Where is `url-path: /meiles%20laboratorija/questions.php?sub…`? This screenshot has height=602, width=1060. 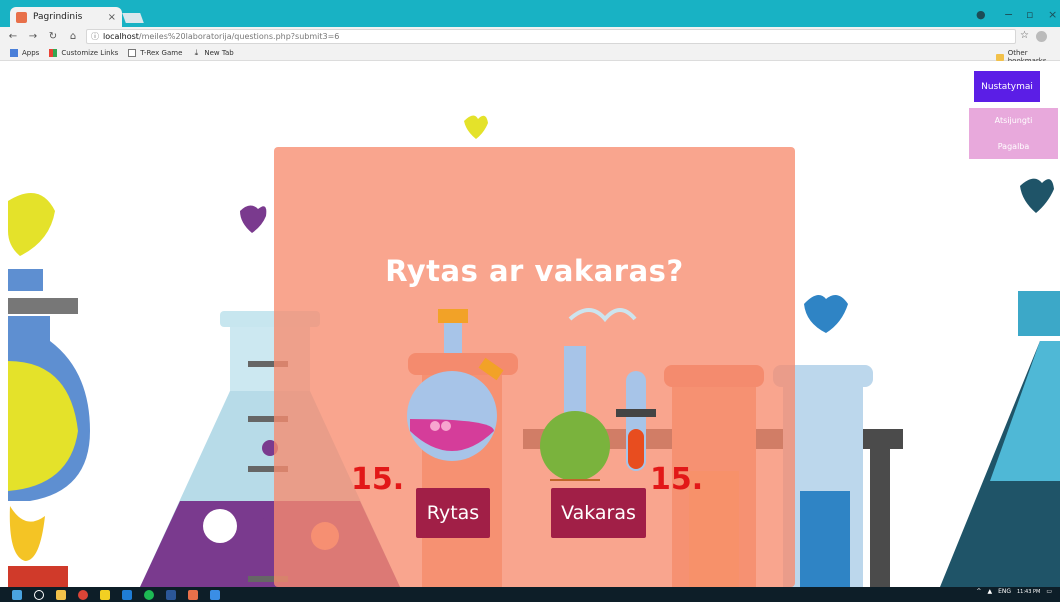
url-path: /meiles%20laboratorija/questions.php?sub… is located at coordinates (239, 36).